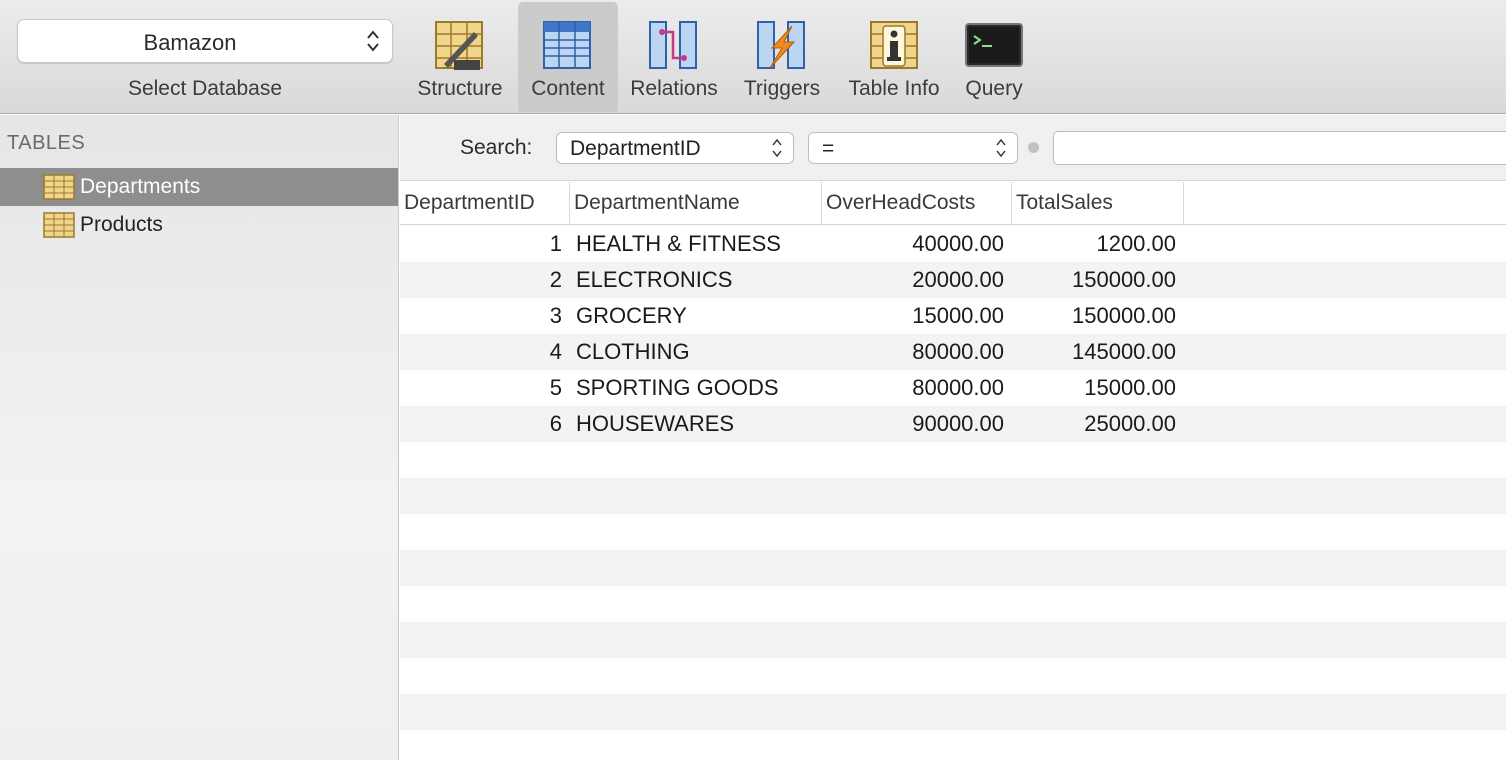 The width and height of the screenshot is (1506, 760). I want to click on database-select: Bamazon, so click(205, 41).